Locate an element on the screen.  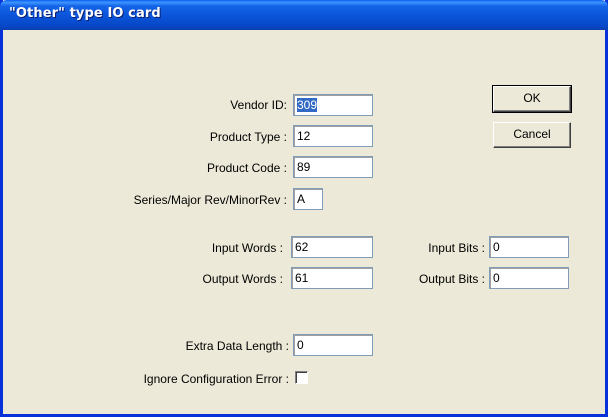
ignore-config-error-label: Ignore Configuration Error : is located at coordinates (216, 379).